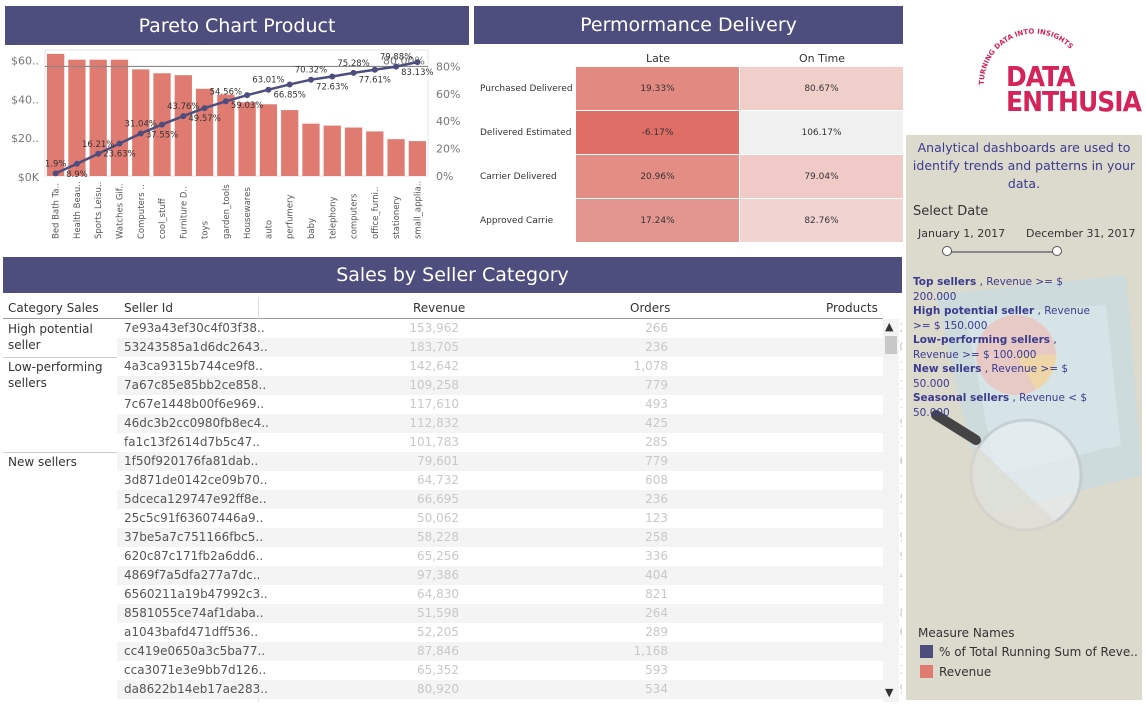  I want to click on table-row: 3d871de0142ce09b70..64,732608171, so click(509, 480).